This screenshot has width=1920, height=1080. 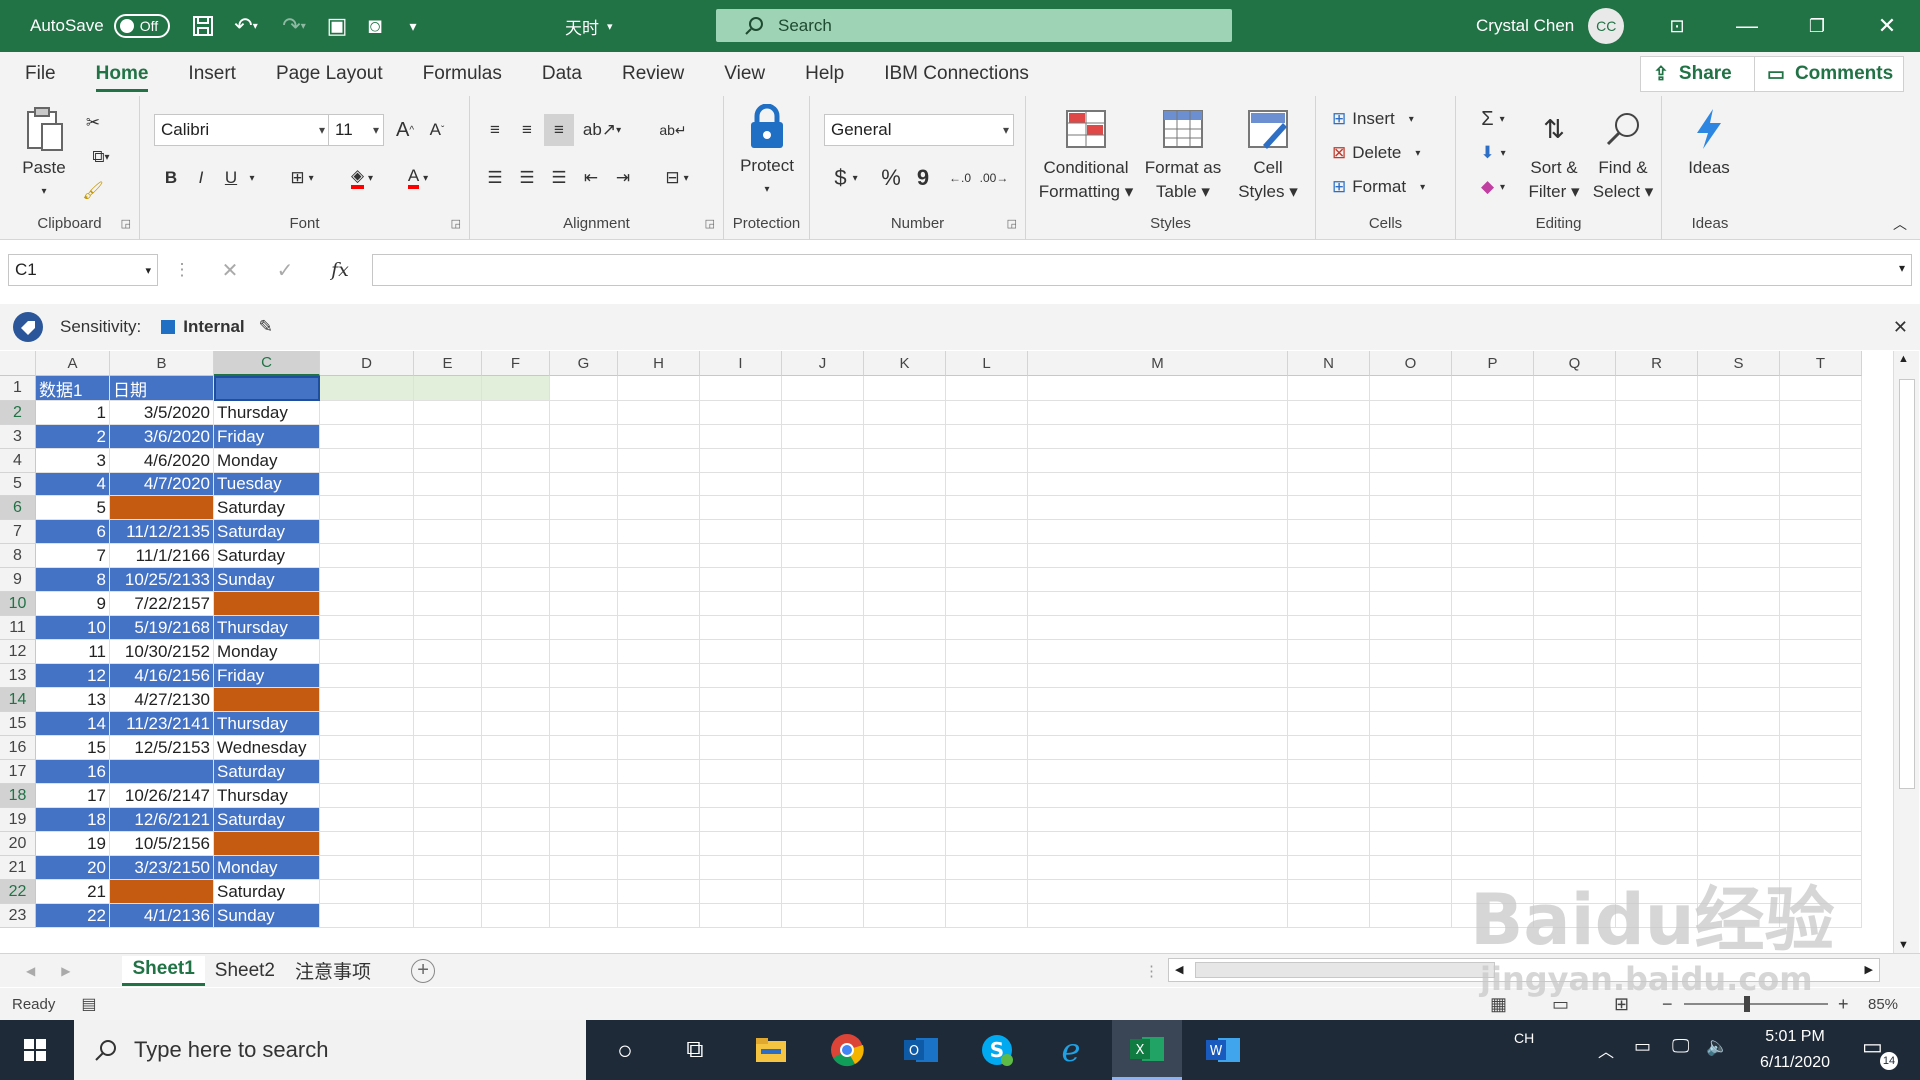 I want to click on column-header-l: L, so click(x=987, y=363).